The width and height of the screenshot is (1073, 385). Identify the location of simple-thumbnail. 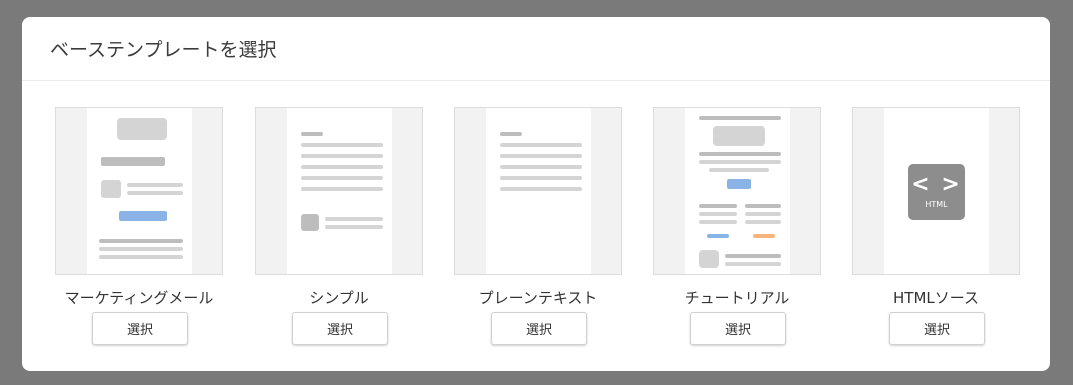
(339, 191).